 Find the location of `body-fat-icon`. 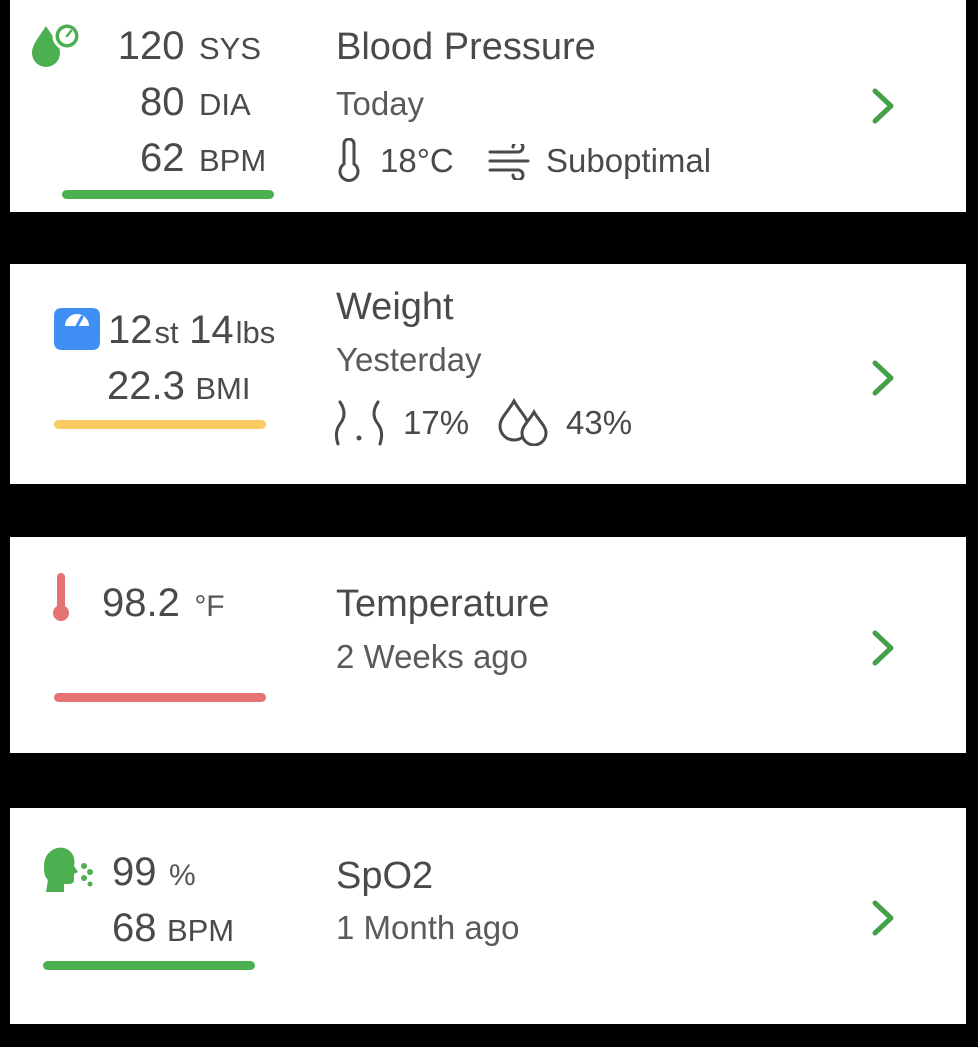

body-fat-icon is located at coordinates (359, 423).